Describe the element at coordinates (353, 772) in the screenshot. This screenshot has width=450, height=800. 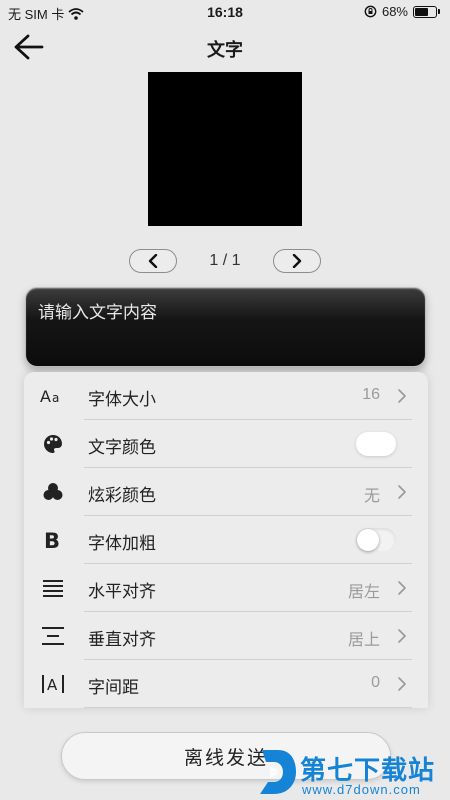
I see `watermark-logo: 第七下载站 www.d7down.com` at that location.